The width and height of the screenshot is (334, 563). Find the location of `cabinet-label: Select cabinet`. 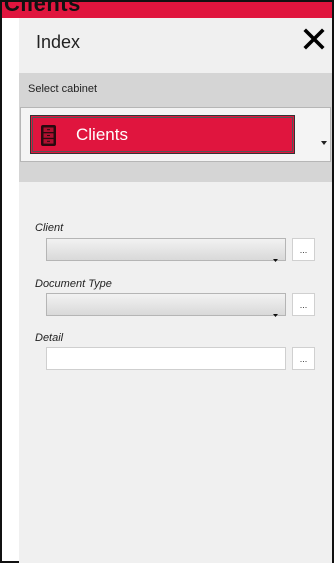

cabinet-label: Select cabinet is located at coordinates (63, 89).